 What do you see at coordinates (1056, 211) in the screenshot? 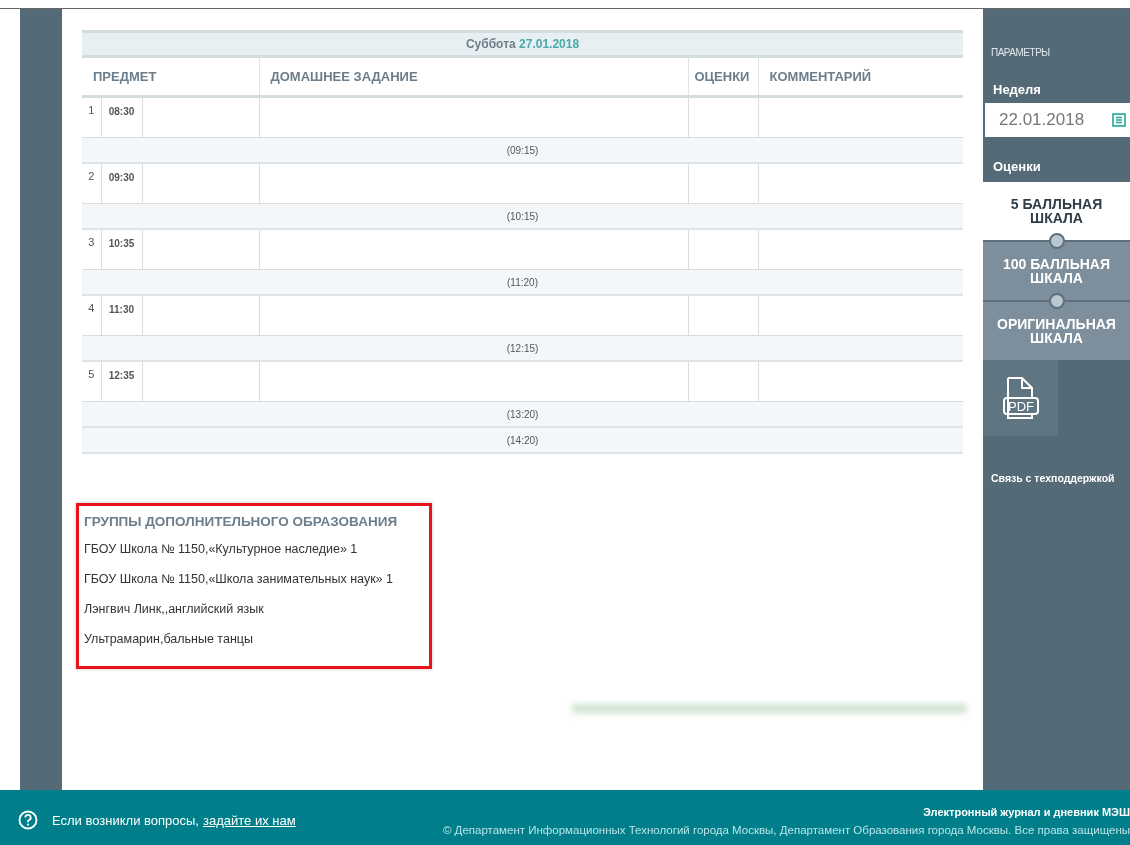
I see `scale-option: 5 БАЛЛЬНАЯ ШКАЛА` at bounding box center [1056, 211].